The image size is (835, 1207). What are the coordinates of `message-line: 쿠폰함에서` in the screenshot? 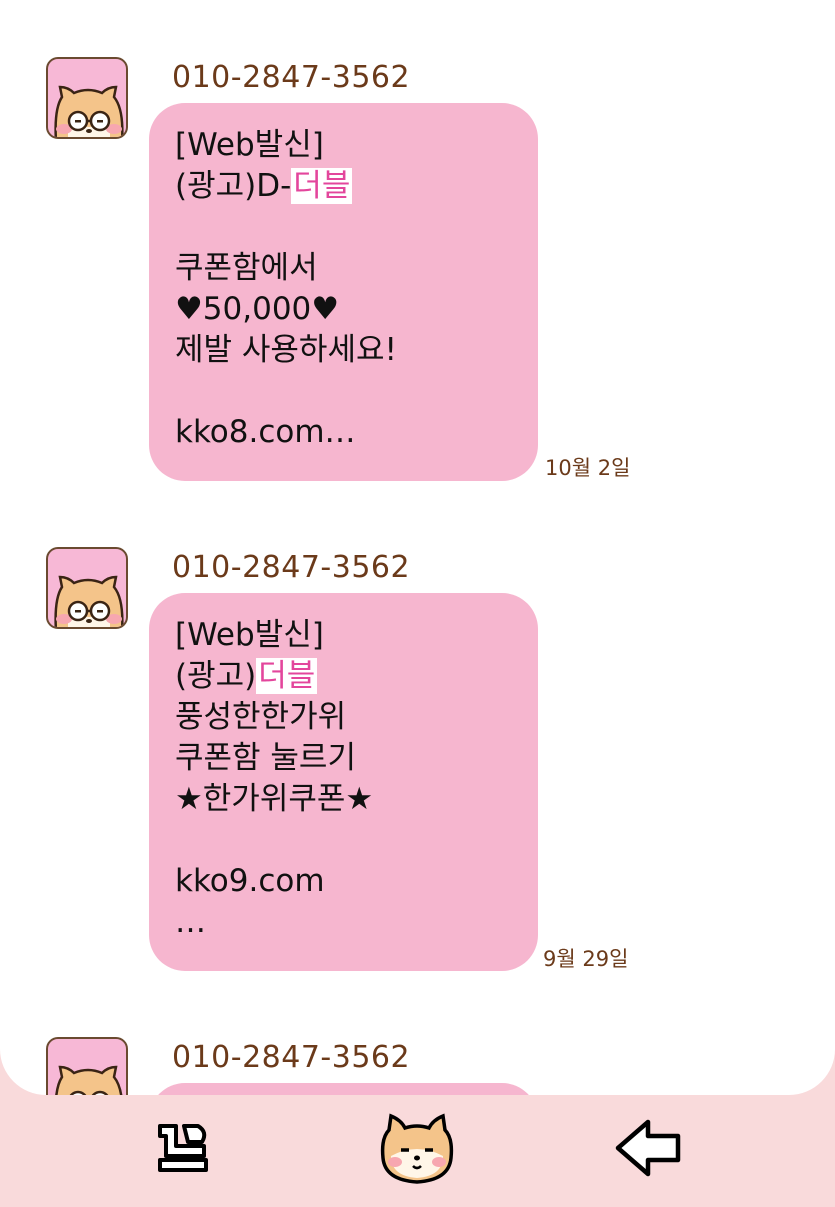 It's located at (246, 268).